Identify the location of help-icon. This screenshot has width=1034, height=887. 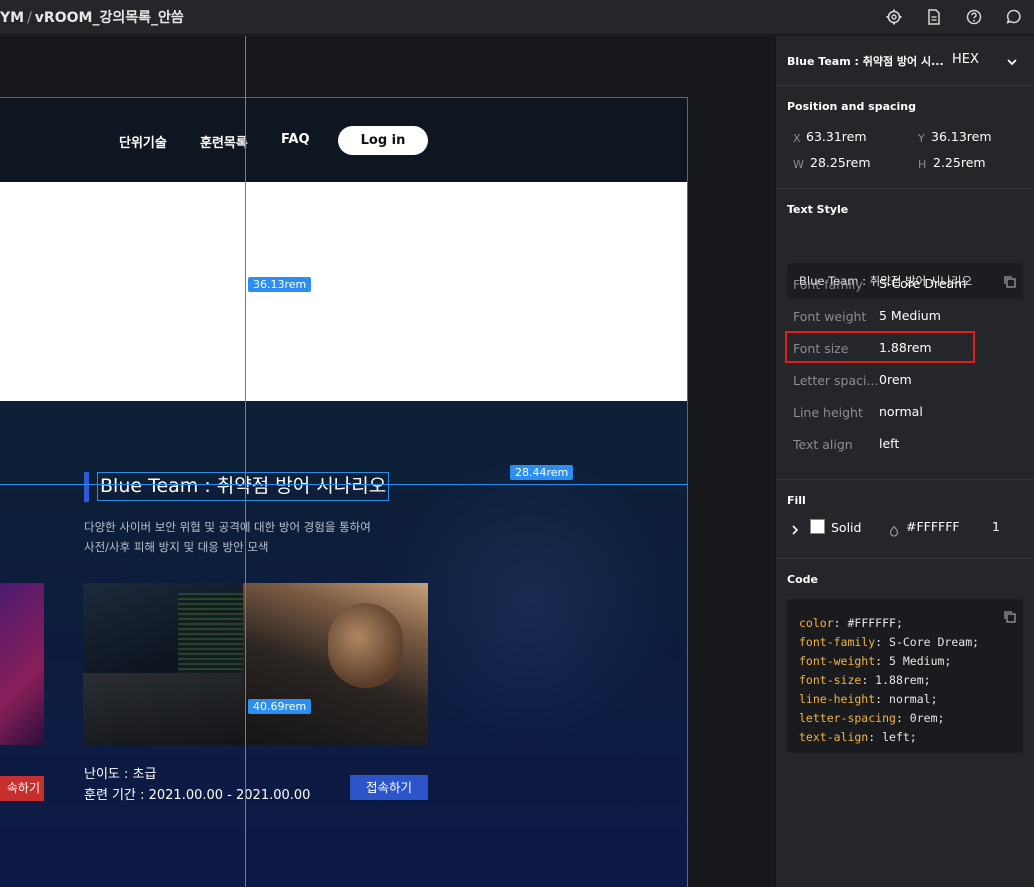
(974, 17).